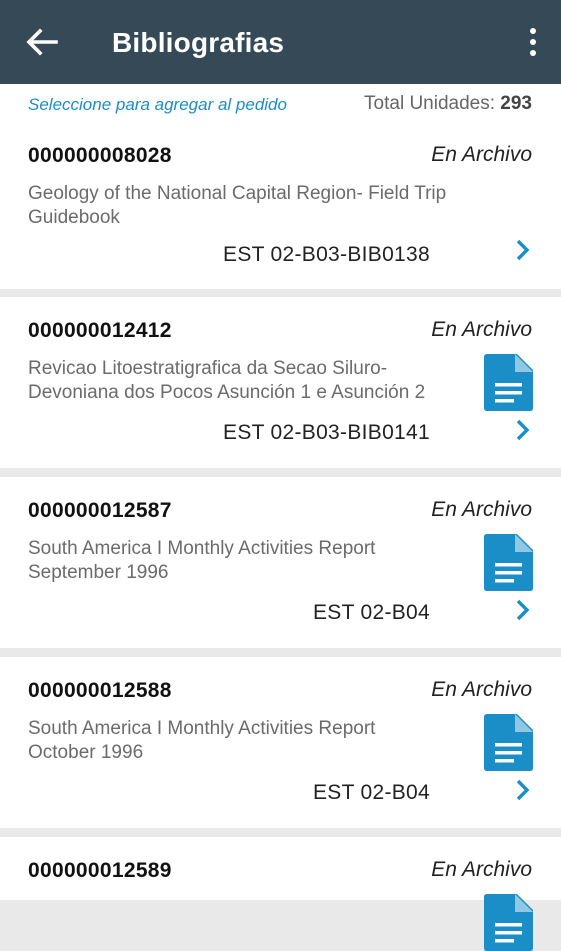 The height and width of the screenshot is (951, 561). I want to click on item-location: EST 02-B03-BIB0141, so click(326, 432).